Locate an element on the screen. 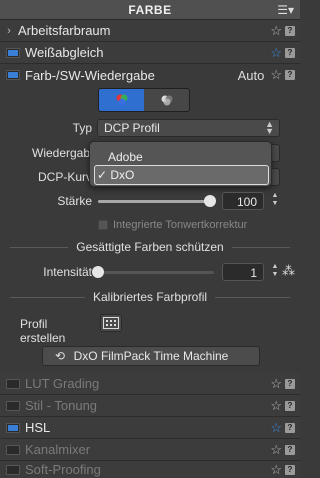 The height and width of the screenshot is (478, 320). color-mode-segmented-control is located at coordinates (144, 100).